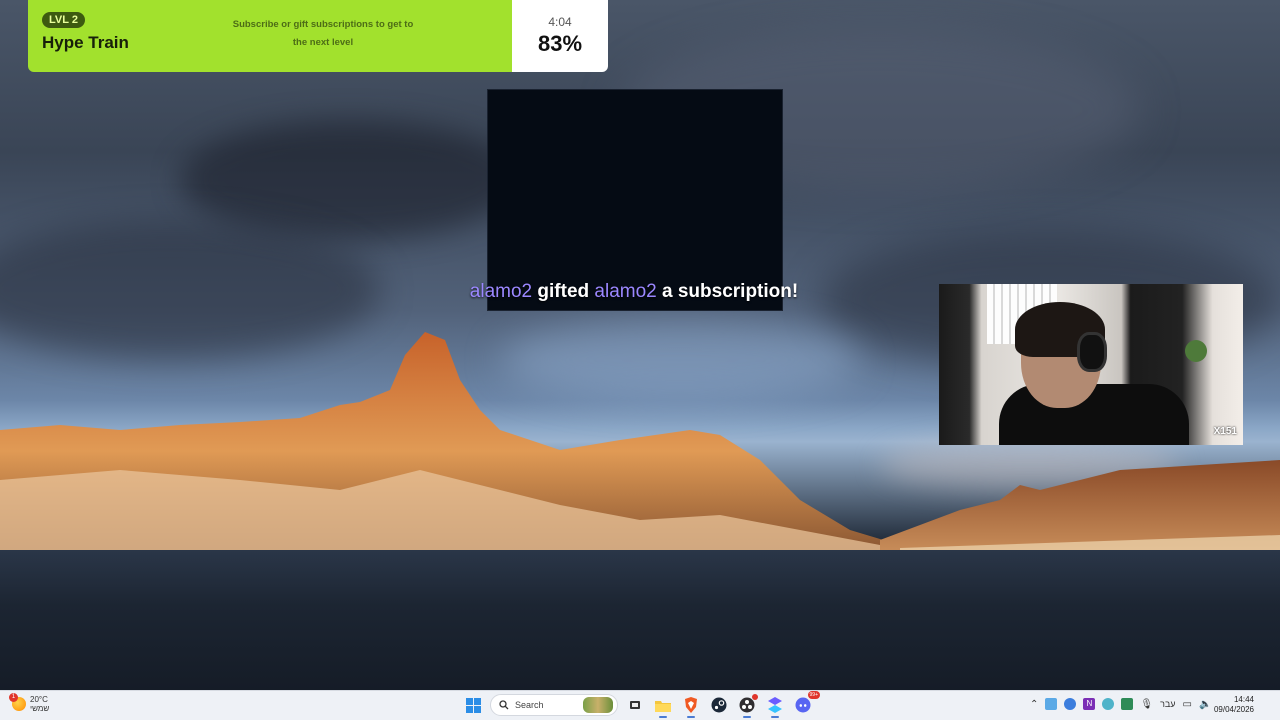  Describe the element at coordinates (747, 706) in the screenshot. I see `taskbar-obs` at that location.